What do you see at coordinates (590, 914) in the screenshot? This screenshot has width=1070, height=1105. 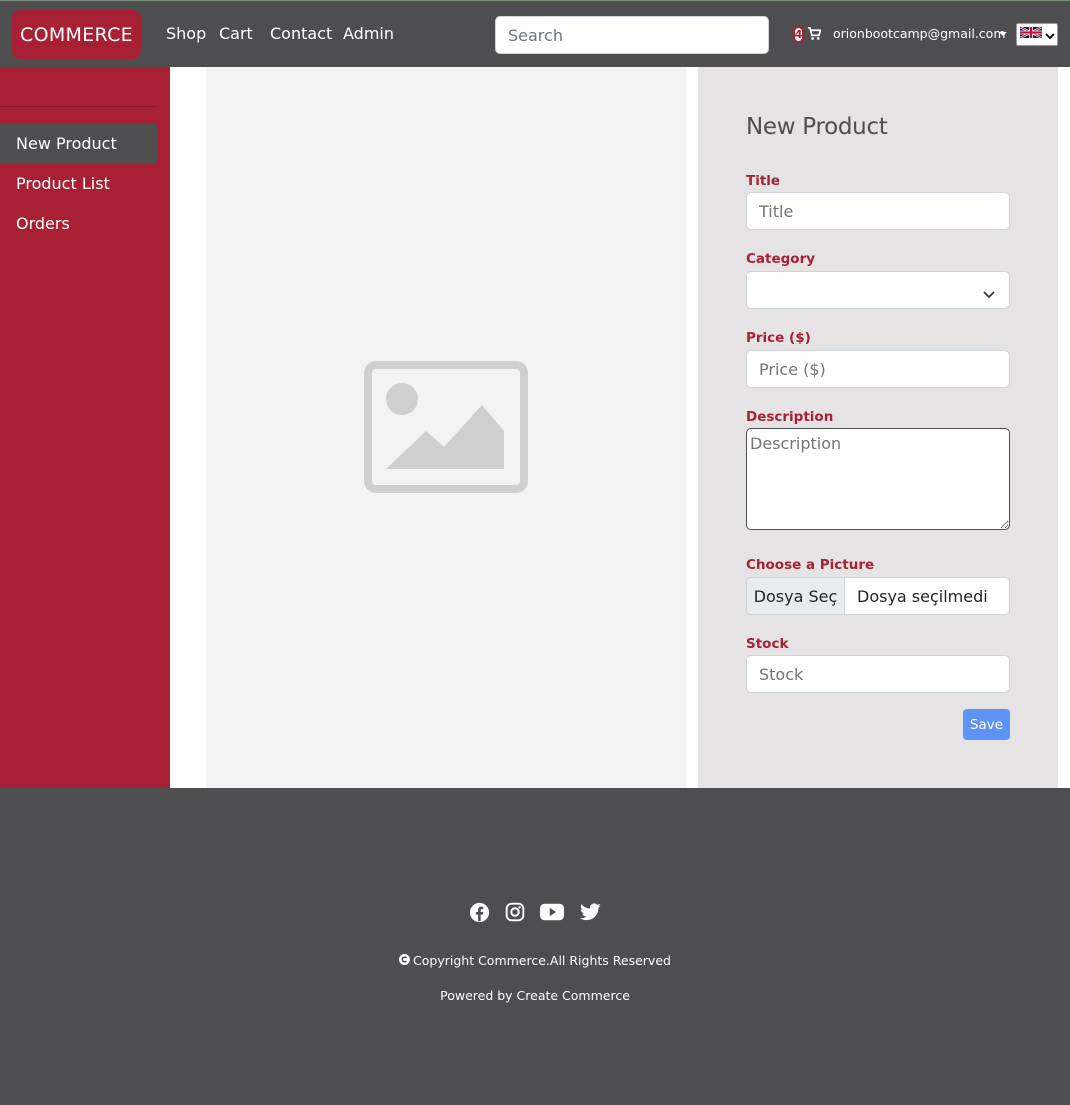 I see `twitter-icon` at bounding box center [590, 914].